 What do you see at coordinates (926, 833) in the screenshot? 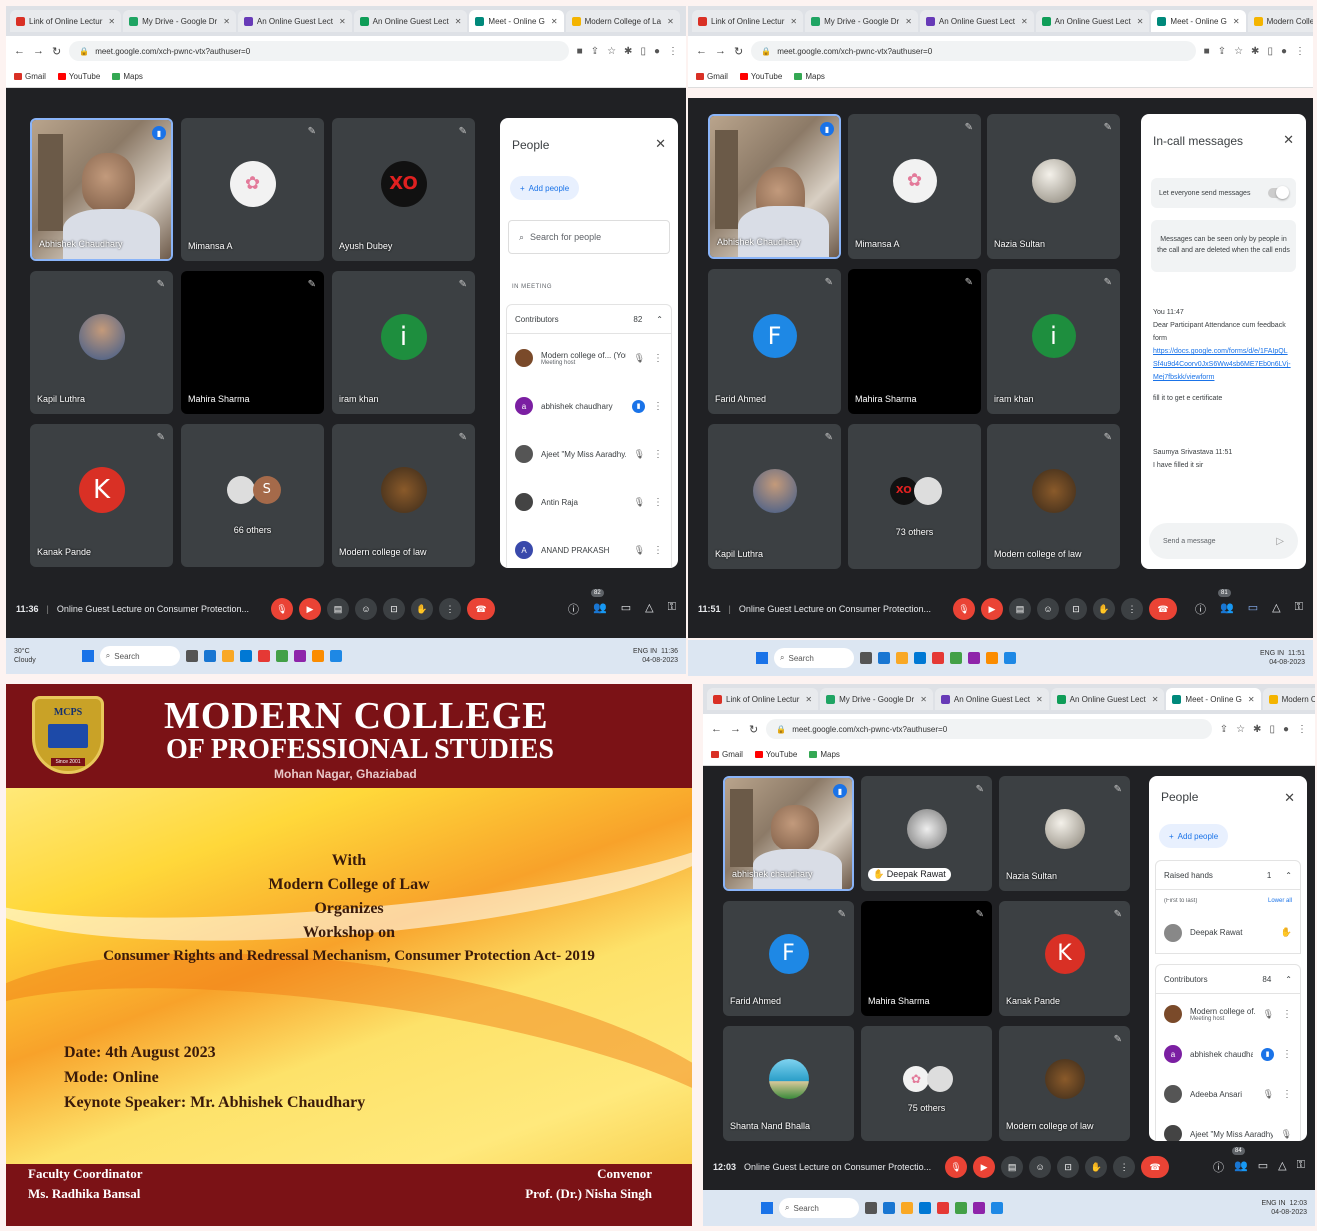
I see `participant-tile: ✎ ✋ Deepak Rawat` at bounding box center [926, 833].